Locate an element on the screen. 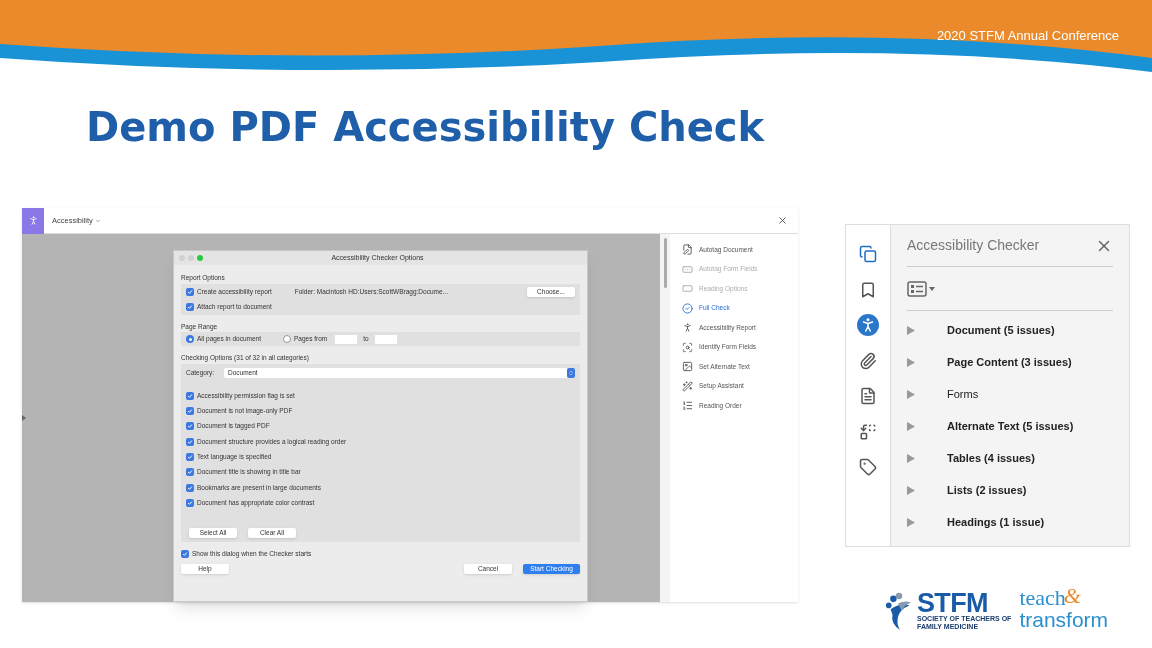 This screenshot has height=648, width=1152. close-icon is located at coordinates (782, 220).